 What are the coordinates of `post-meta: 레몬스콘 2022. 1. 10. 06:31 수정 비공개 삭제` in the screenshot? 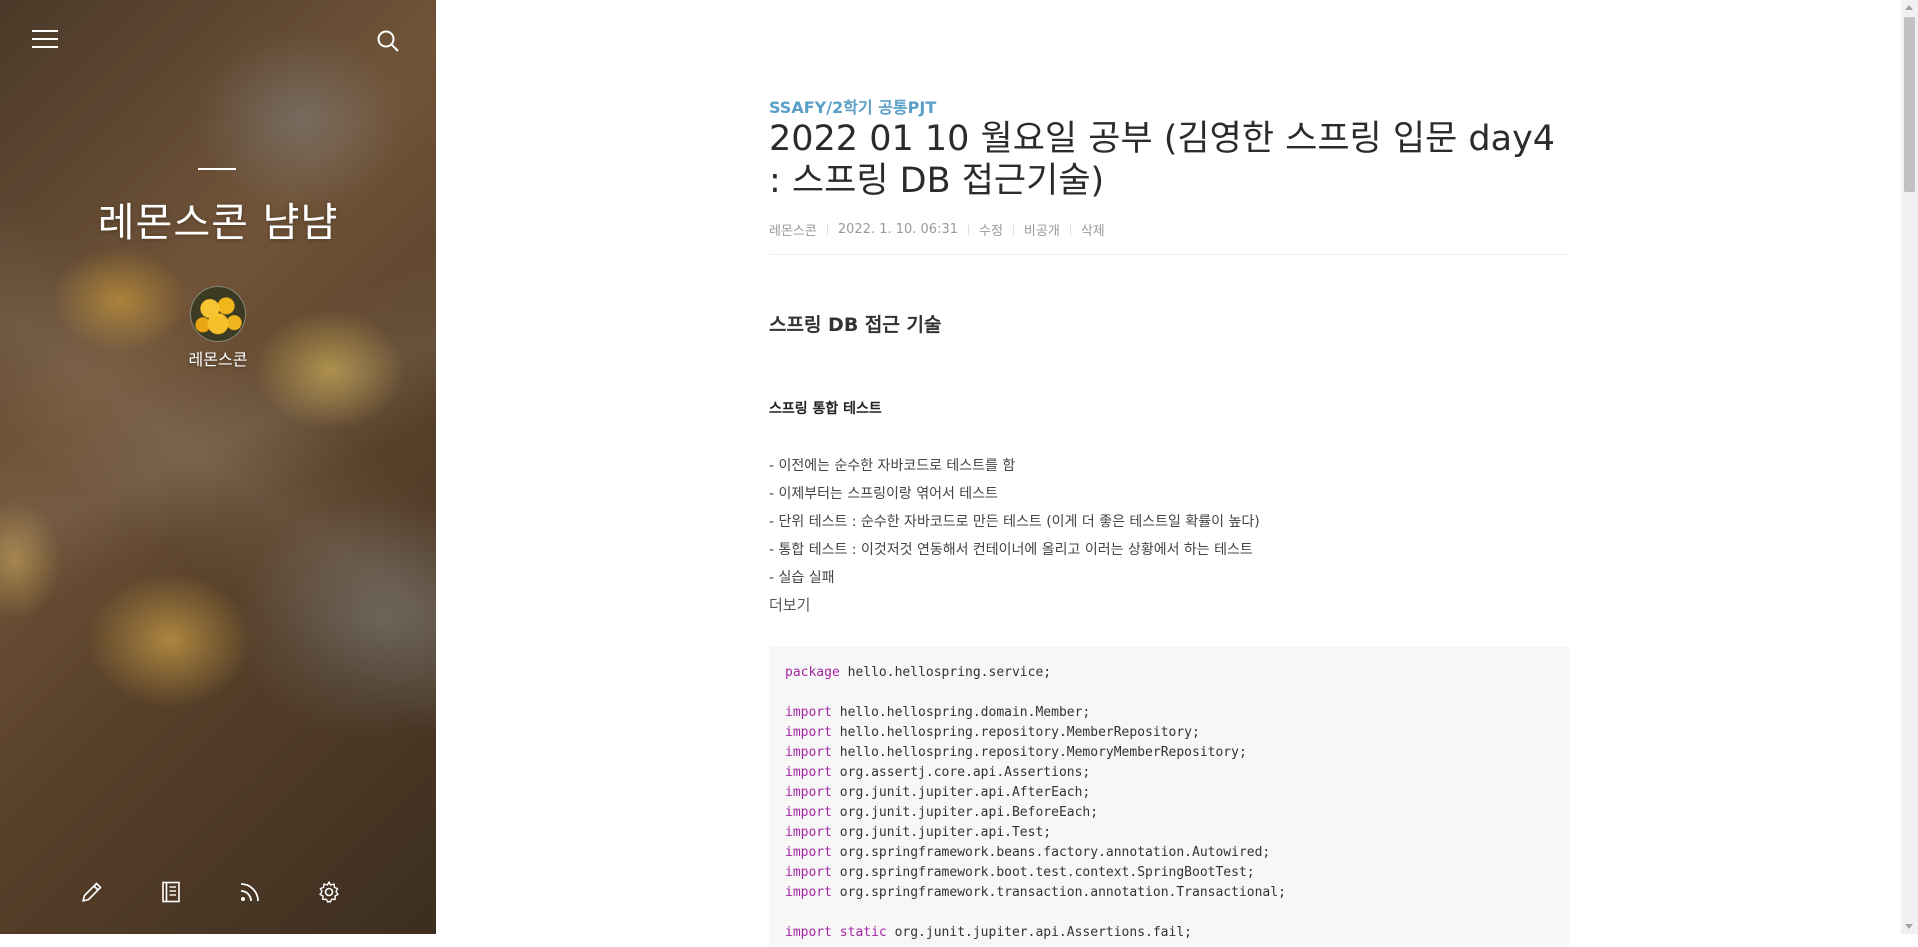 It's located at (937, 229).